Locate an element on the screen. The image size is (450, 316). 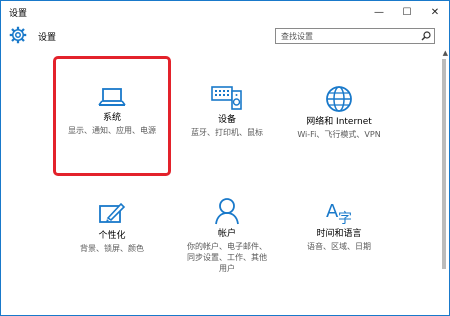
search-input: 查找设置 is located at coordinates (355, 36).